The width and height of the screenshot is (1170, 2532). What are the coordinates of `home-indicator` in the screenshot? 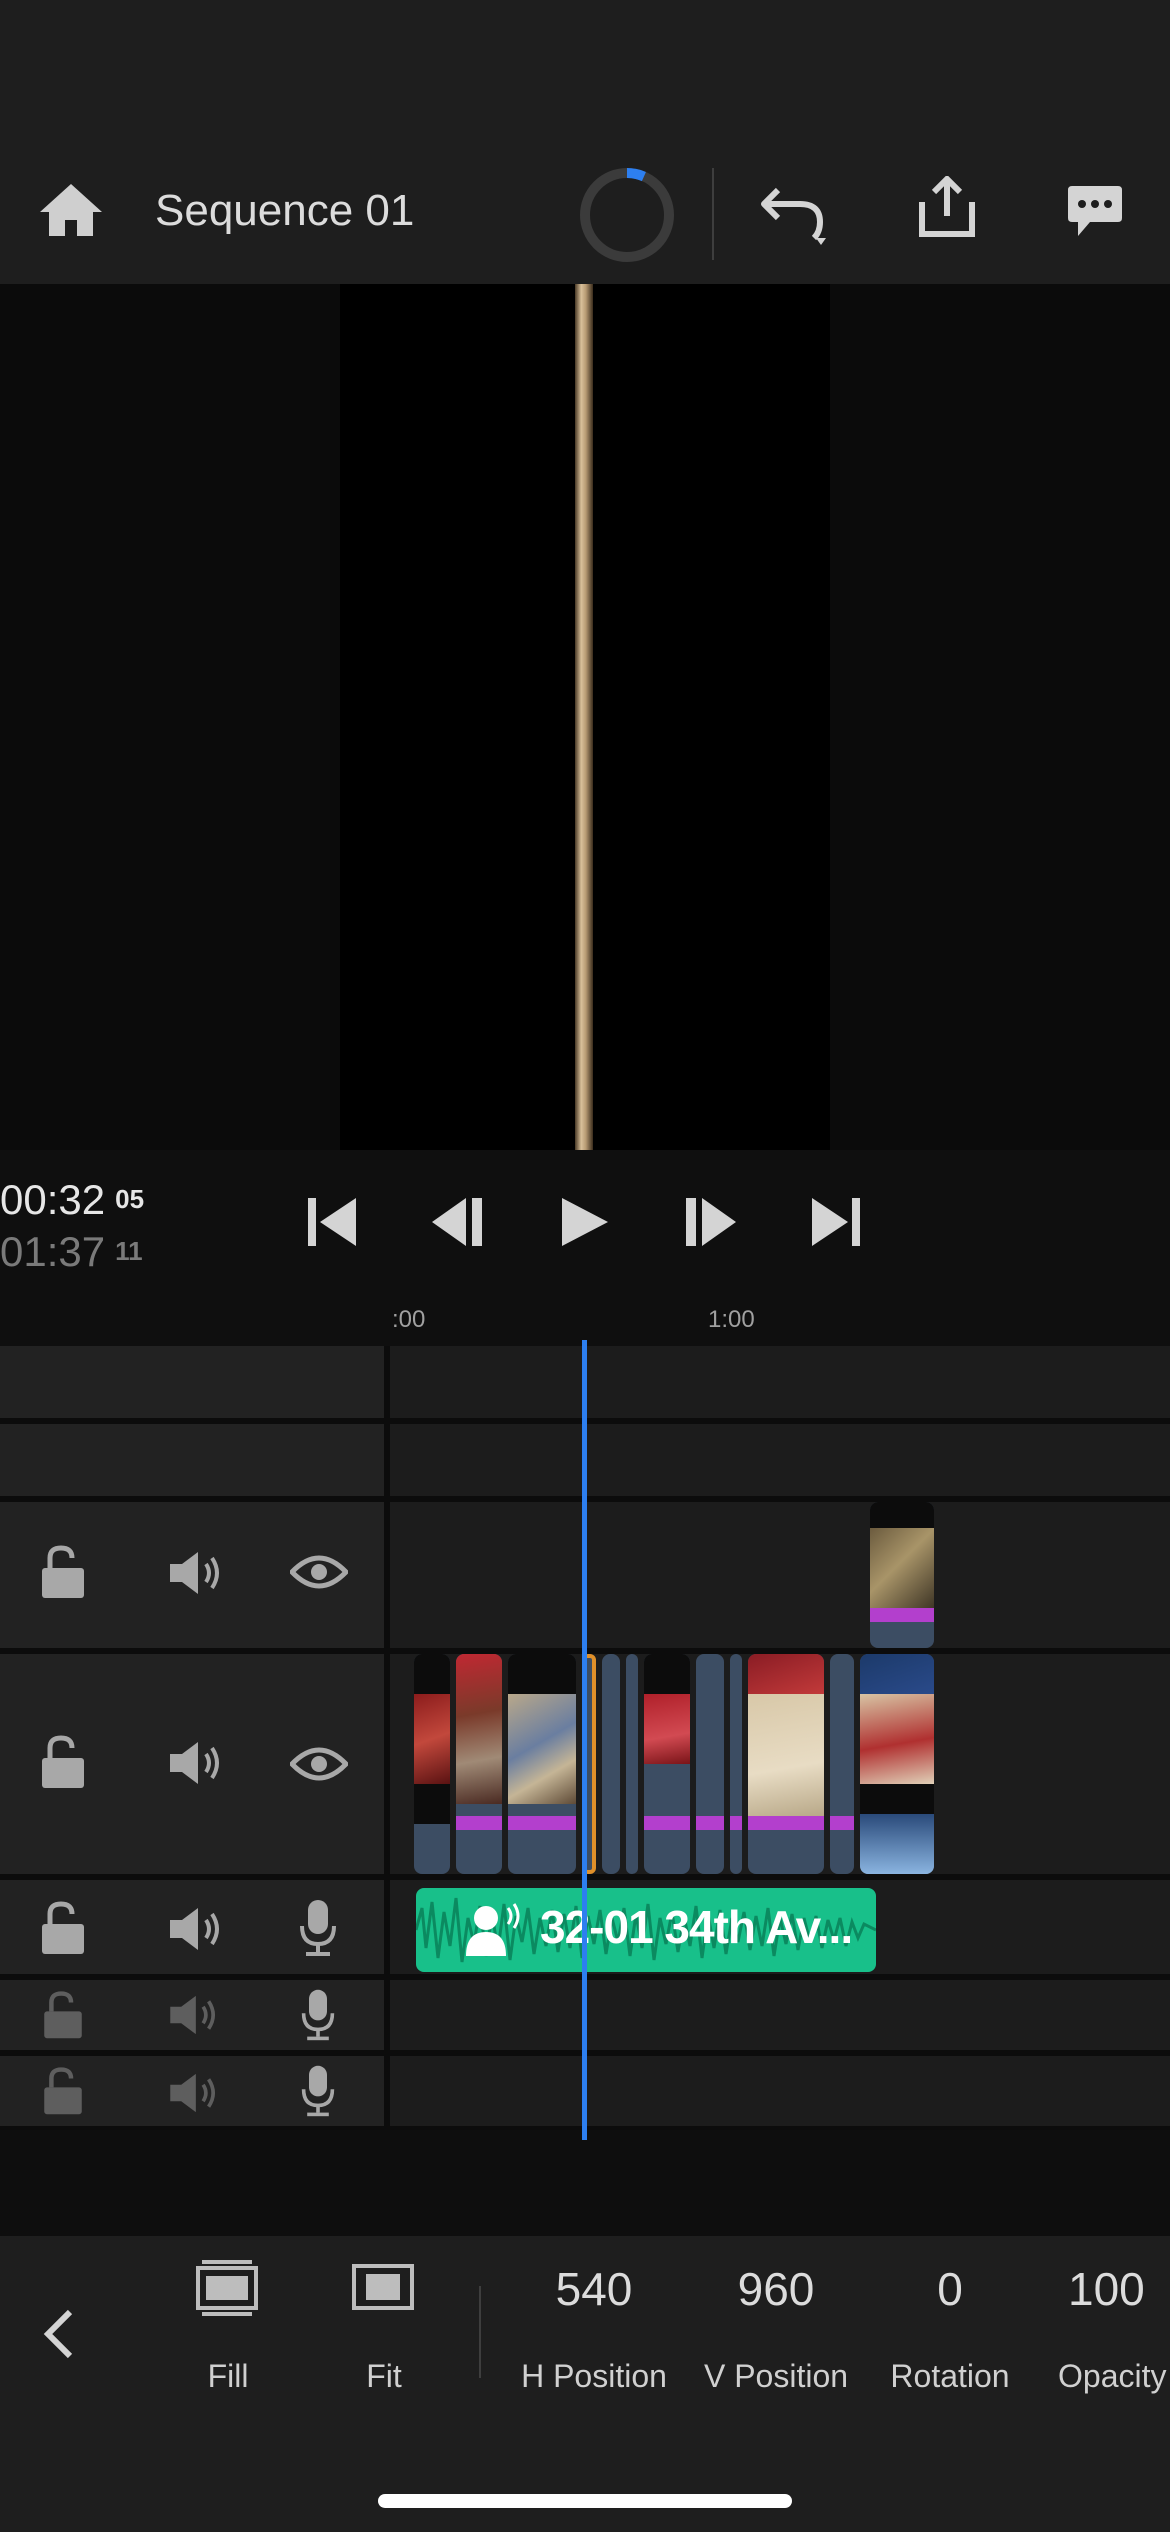 It's located at (585, 2501).